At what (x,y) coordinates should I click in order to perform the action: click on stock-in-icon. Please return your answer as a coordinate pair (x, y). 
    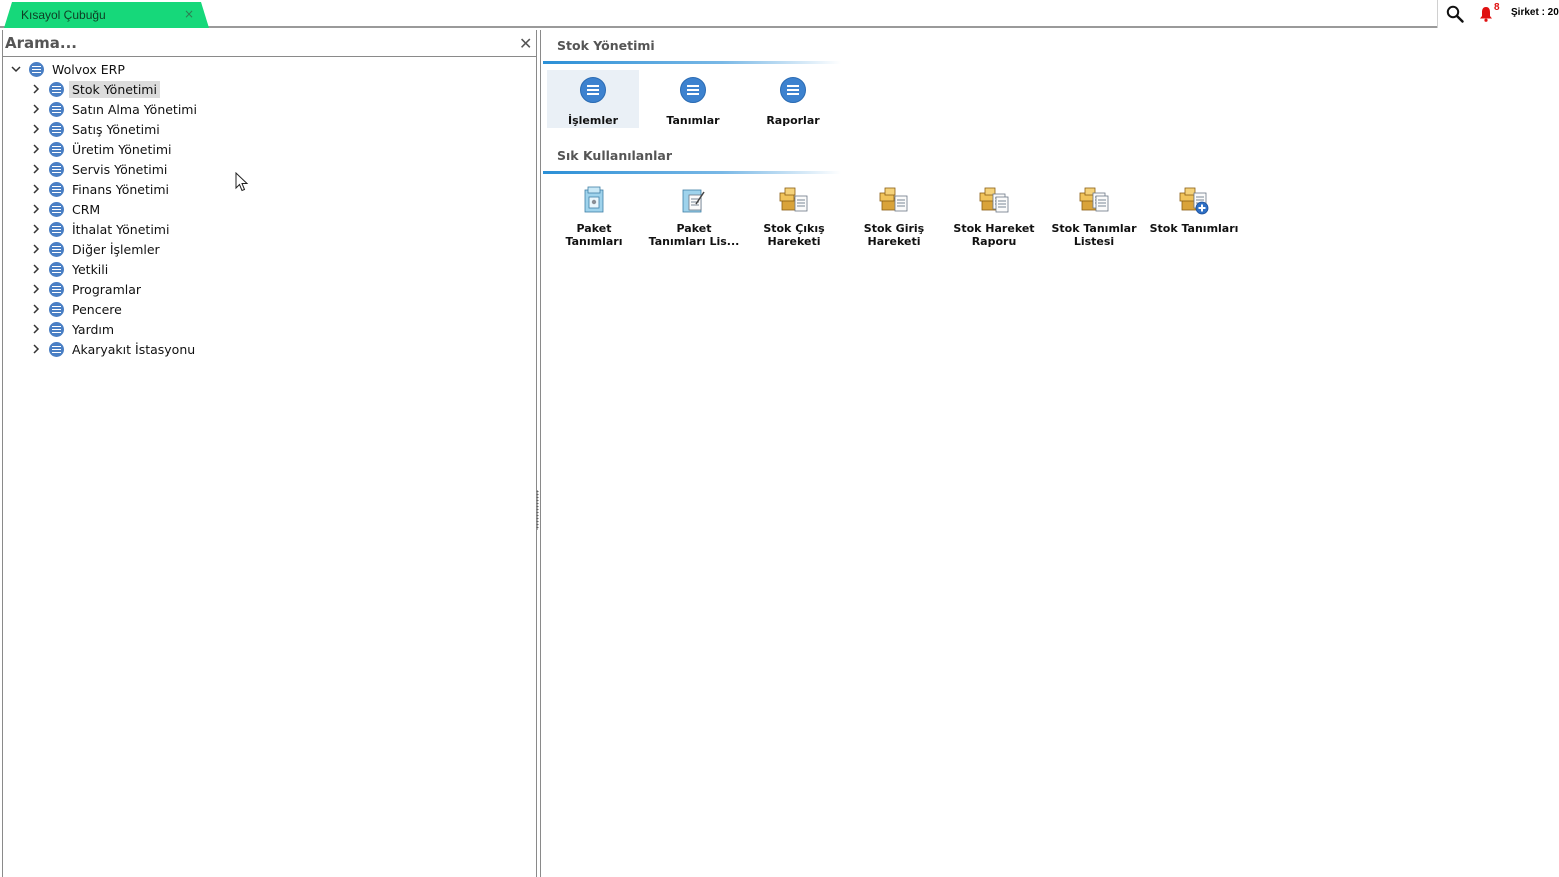
    Looking at the image, I should click on (893, 199).